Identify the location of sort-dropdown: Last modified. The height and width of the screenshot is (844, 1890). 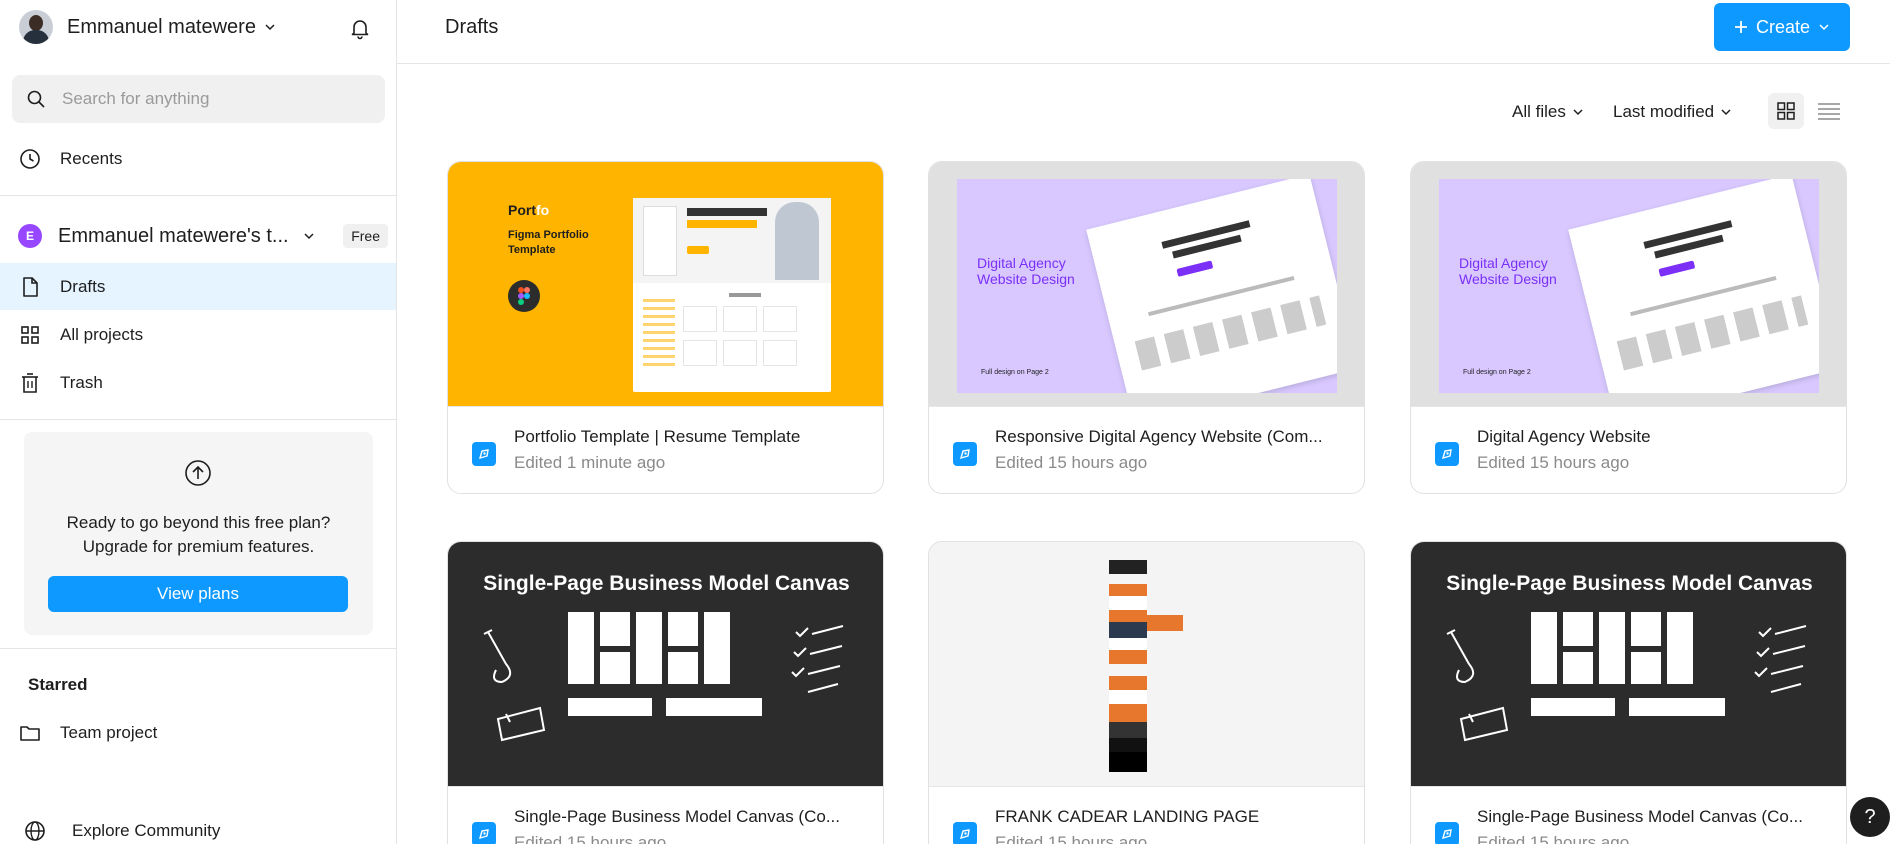
(1672, 112).